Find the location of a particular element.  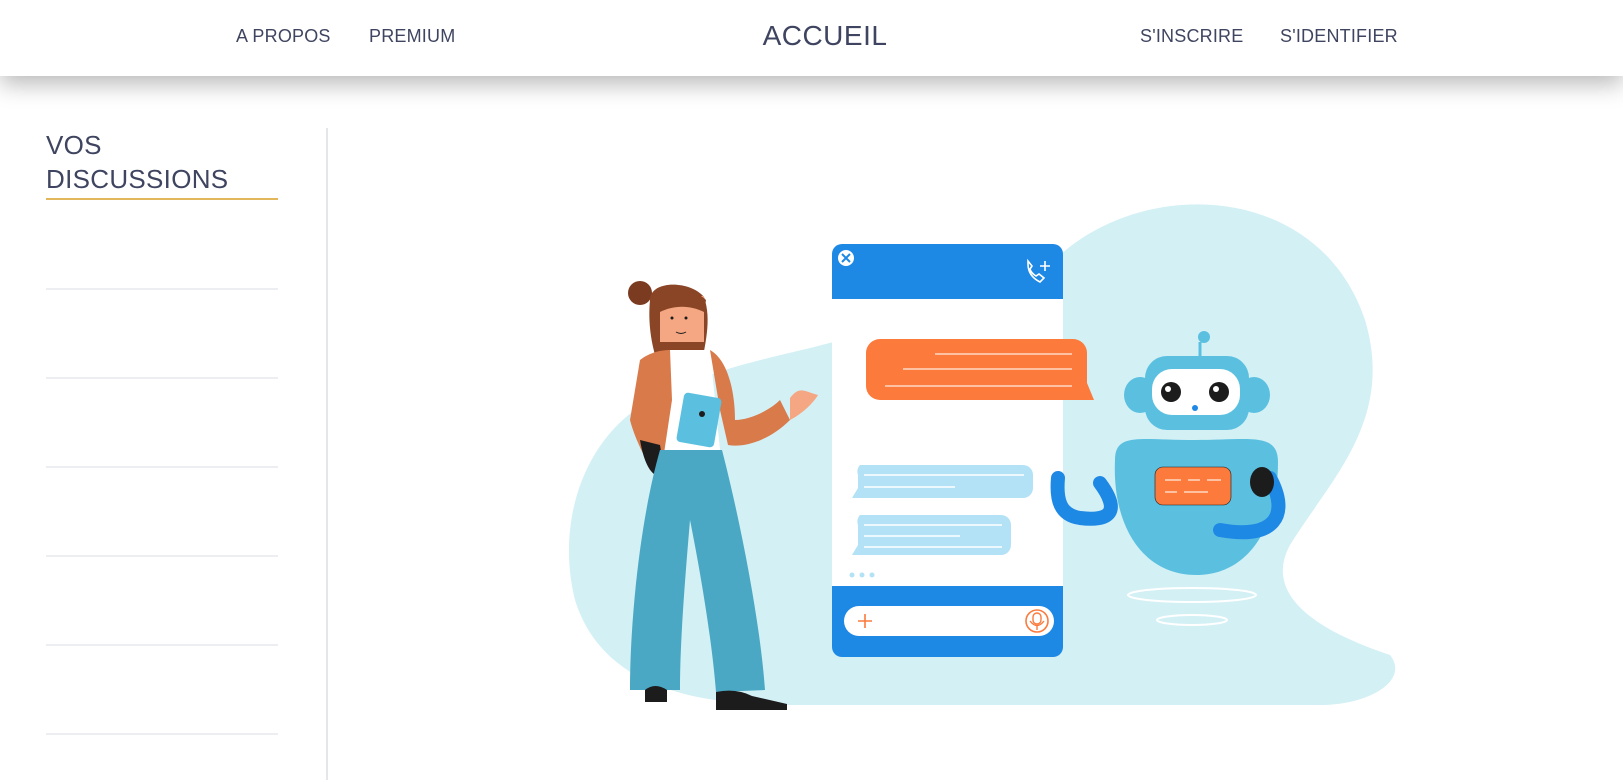

sidebar-title: VOS DISCUSSIONS is located at coordinates (162, 164).